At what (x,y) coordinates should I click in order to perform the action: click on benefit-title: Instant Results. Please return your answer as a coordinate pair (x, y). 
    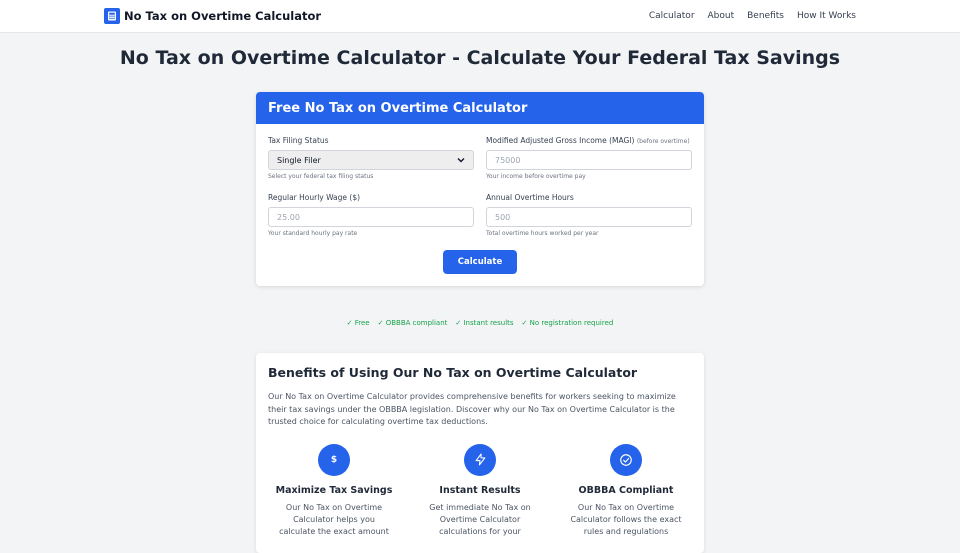
    Looking at the image, I should click on (480, 490).